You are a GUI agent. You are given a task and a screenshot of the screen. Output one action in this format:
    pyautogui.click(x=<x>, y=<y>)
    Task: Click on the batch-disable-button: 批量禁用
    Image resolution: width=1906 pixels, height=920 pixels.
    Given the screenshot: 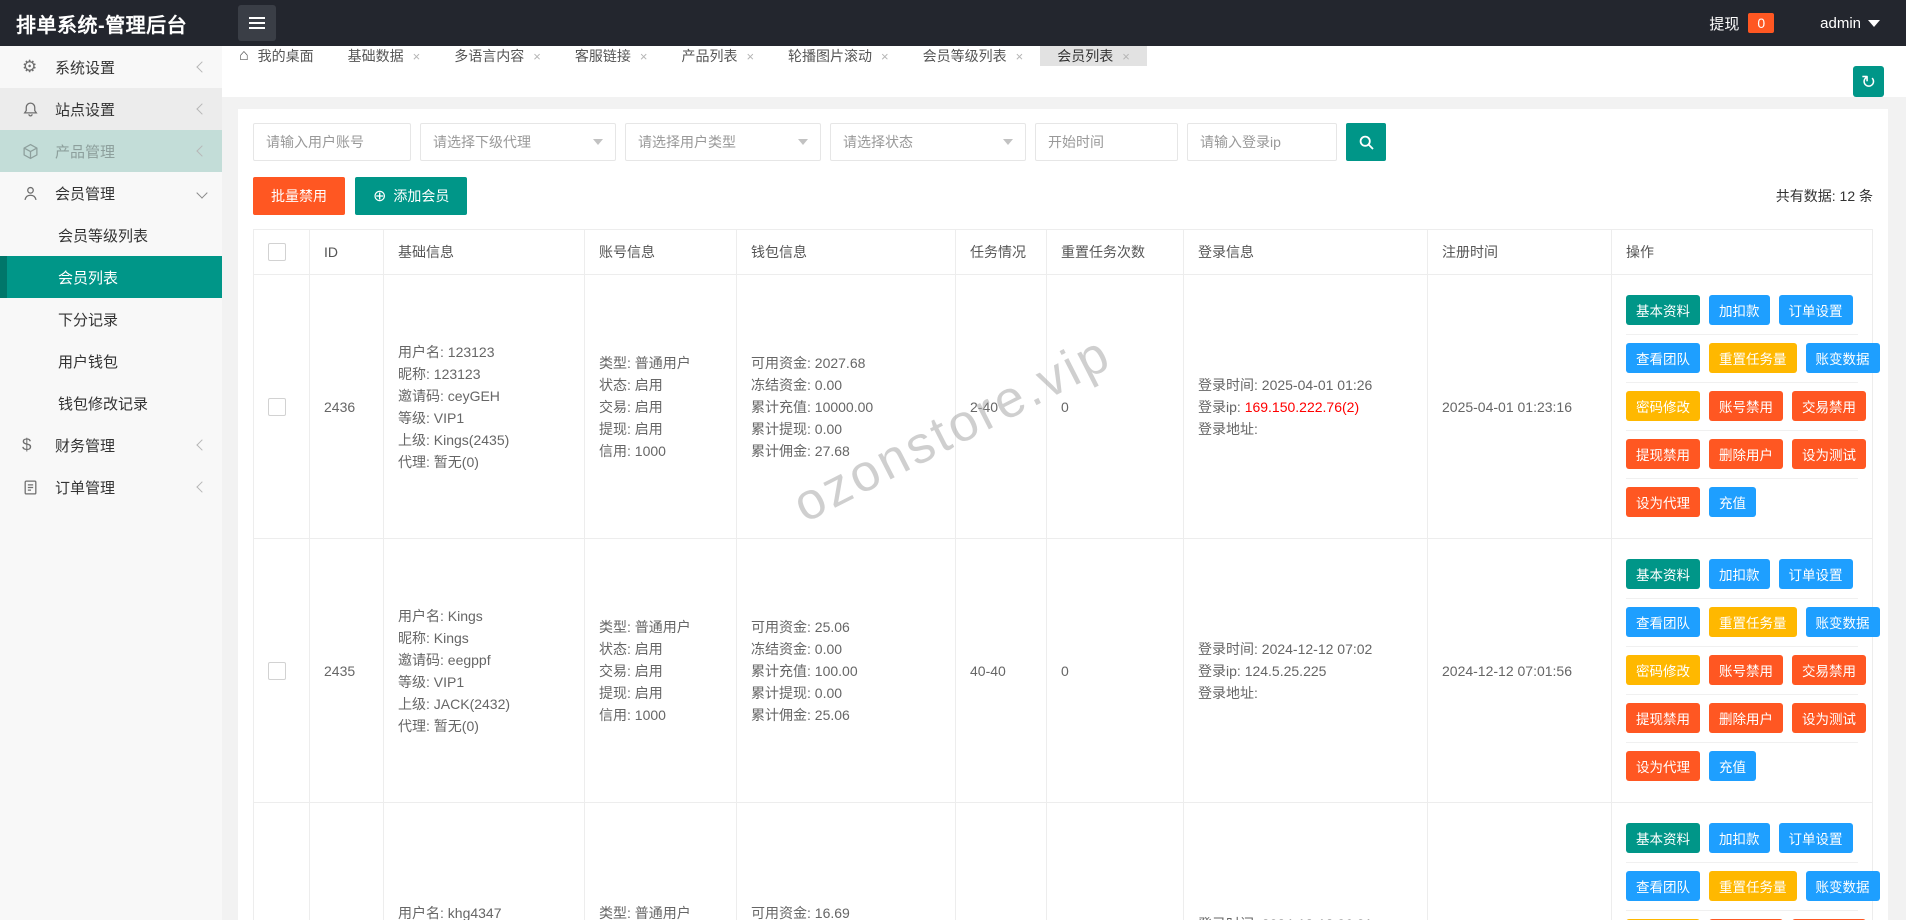 What is the action you would take?
    pyautogui.click(x=299, y=196)
    